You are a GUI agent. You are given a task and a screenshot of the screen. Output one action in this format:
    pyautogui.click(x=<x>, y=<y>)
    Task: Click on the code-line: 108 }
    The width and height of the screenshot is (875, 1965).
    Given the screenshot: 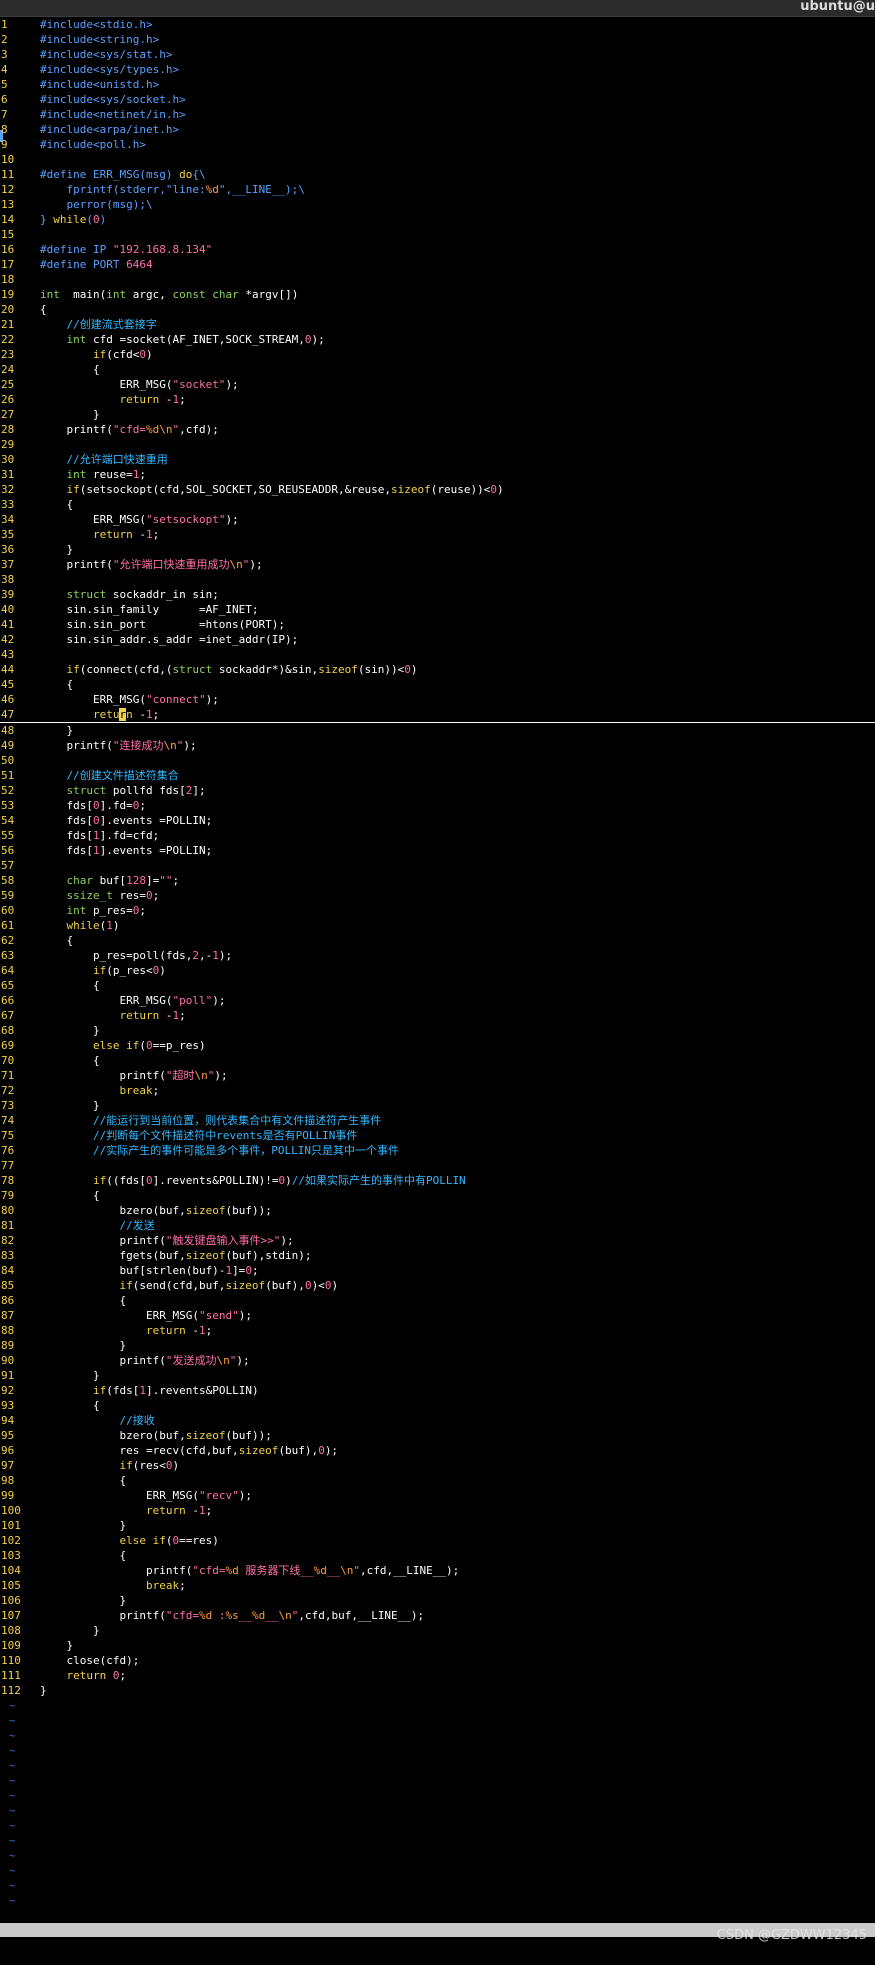 What is the action you would take?
    pyautogui.click(x=437, y=1630)
    